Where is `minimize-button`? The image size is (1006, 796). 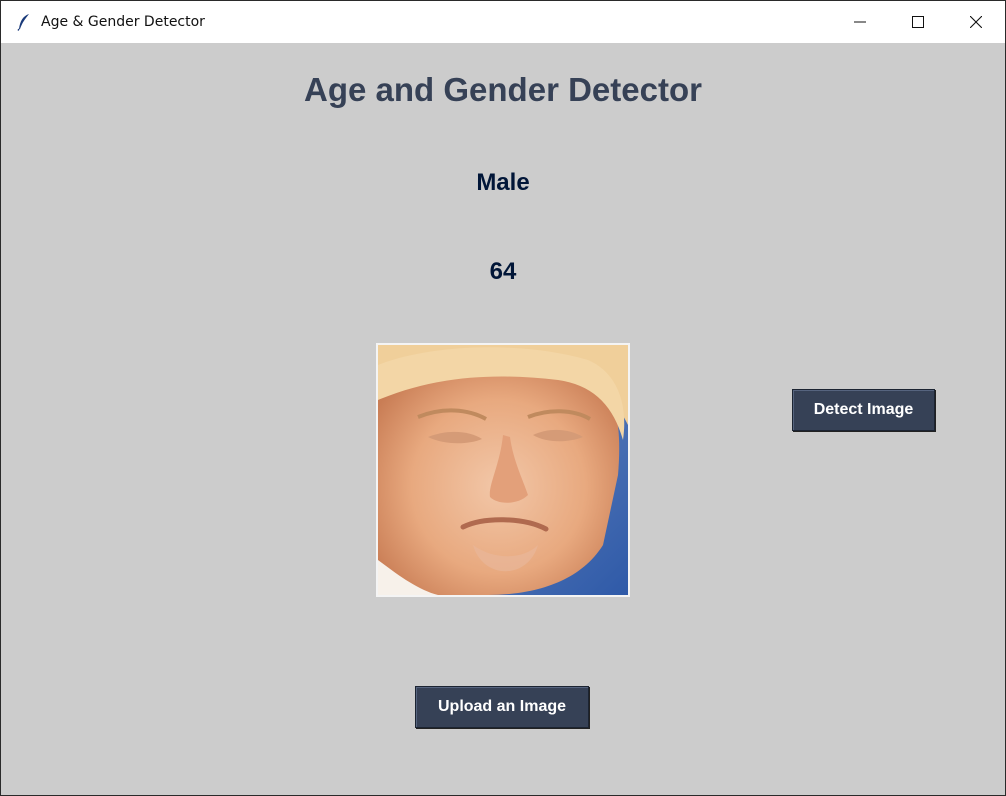
minimize-button is located at coordinates (860, 22).